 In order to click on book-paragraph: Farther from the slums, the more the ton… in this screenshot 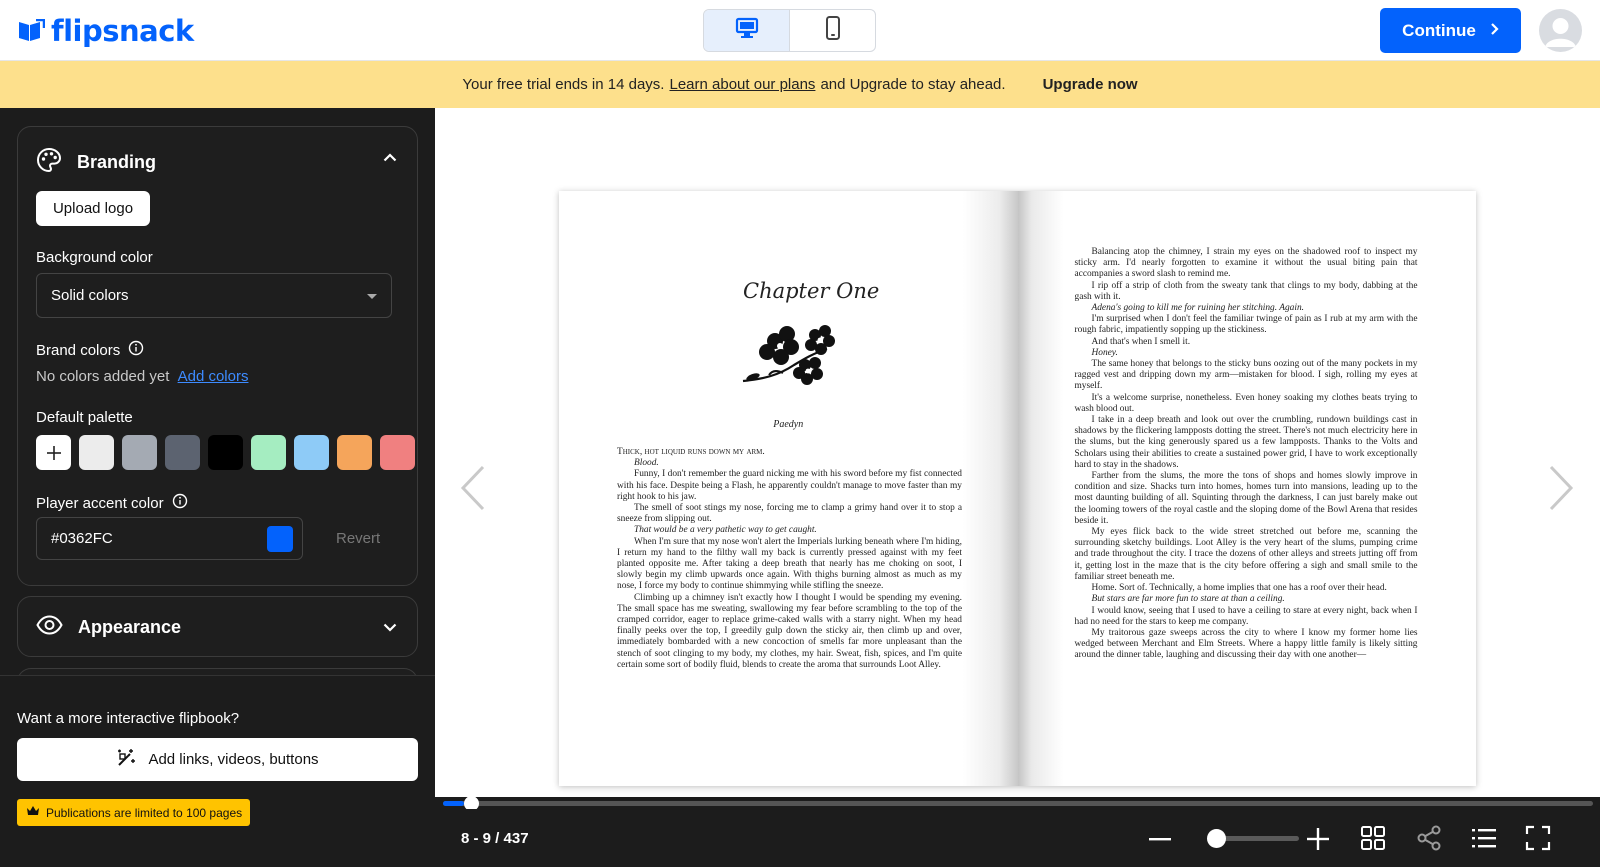, I will do `click(1246, 498)`.